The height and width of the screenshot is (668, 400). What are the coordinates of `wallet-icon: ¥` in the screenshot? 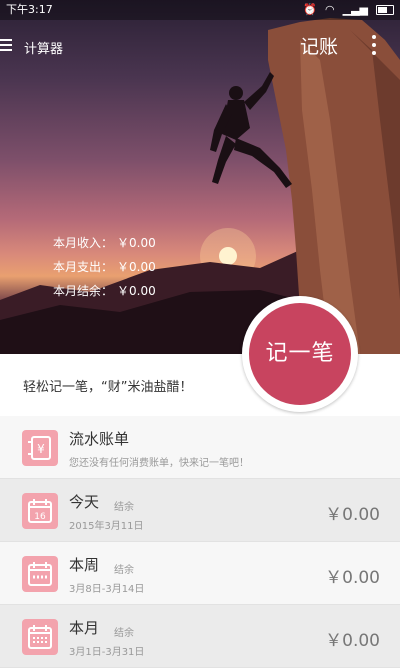 It's located at (40, 448).